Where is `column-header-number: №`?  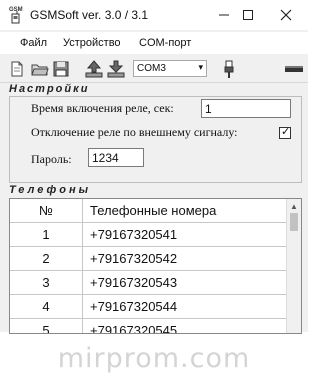 column-header-number: № is located at coordinates (46, 210).